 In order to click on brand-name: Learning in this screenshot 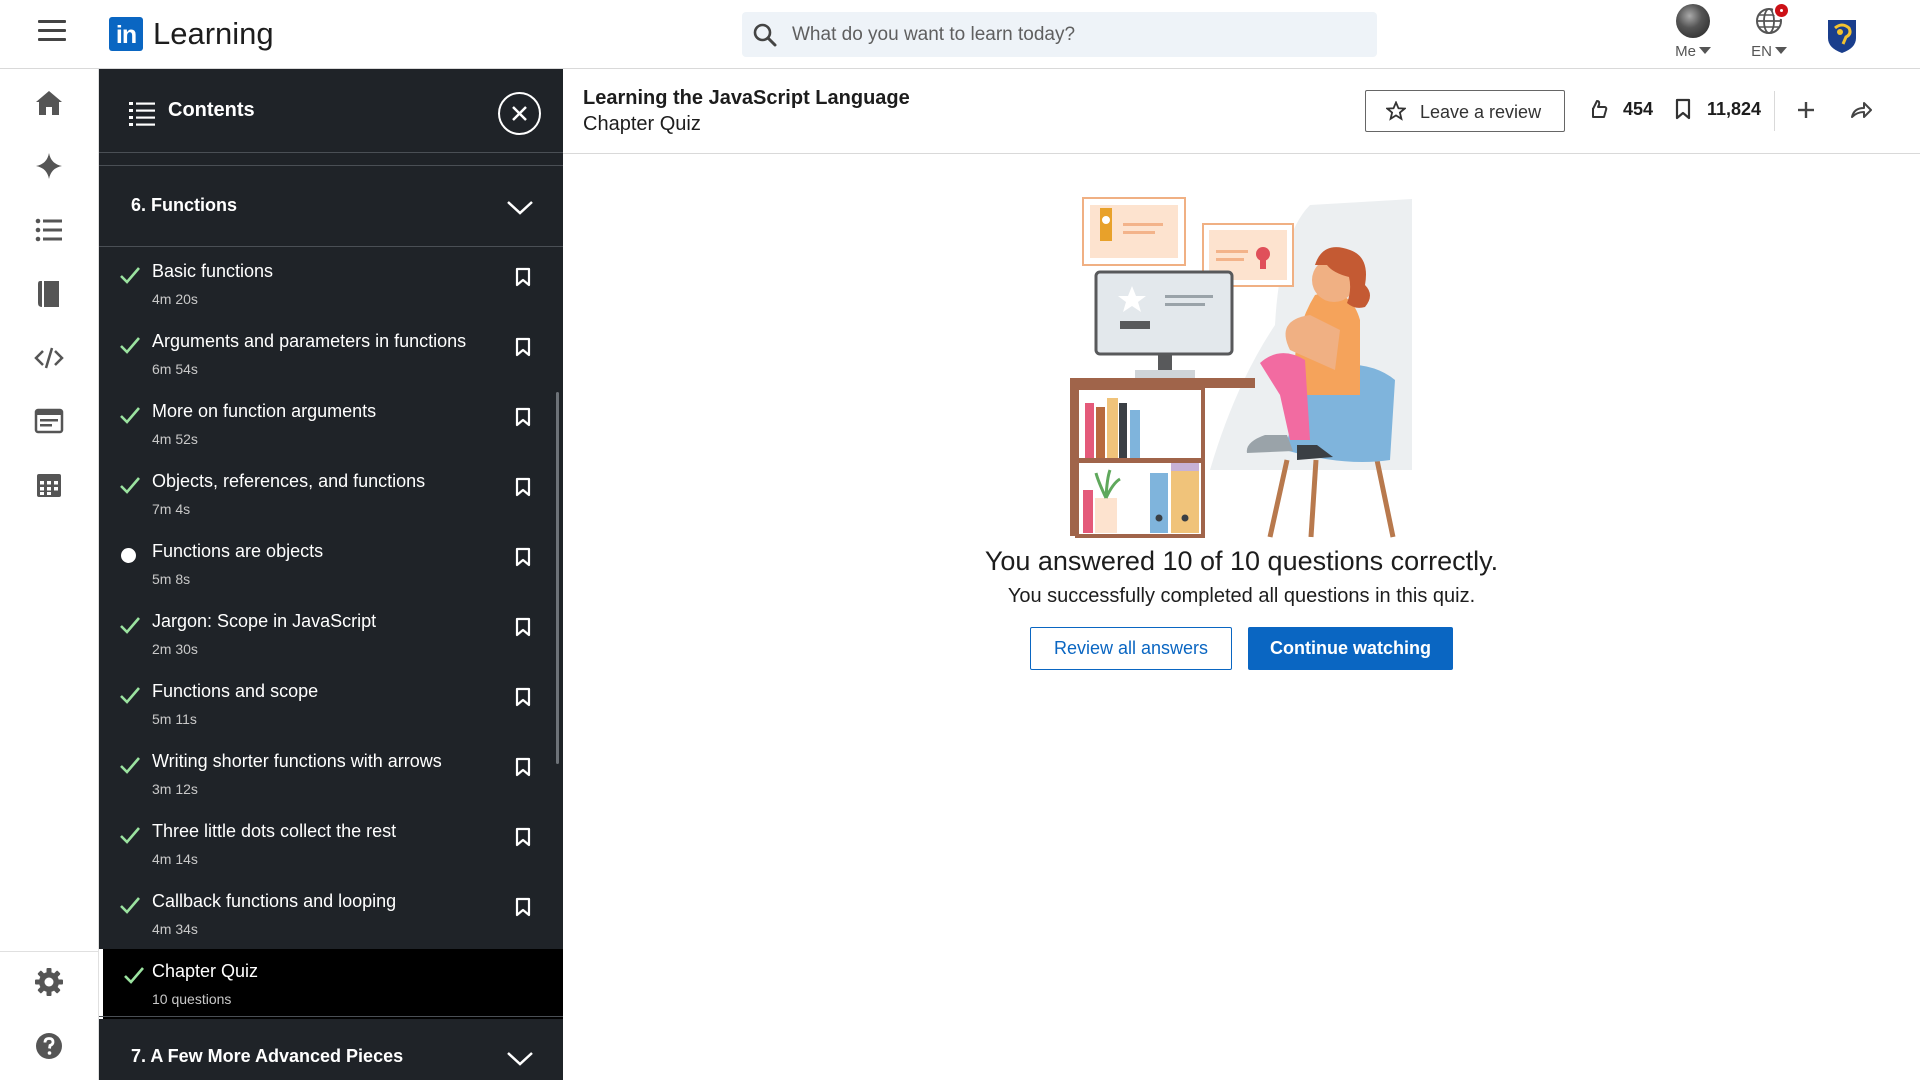, I will do `click(213, 34)`.